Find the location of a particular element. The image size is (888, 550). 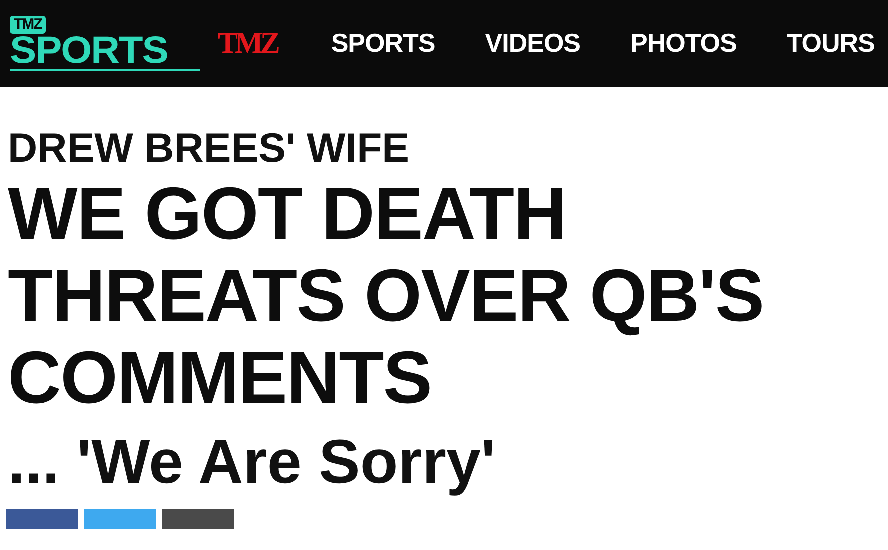

logo-badge: TMZ is located at coordinates (28, 25).